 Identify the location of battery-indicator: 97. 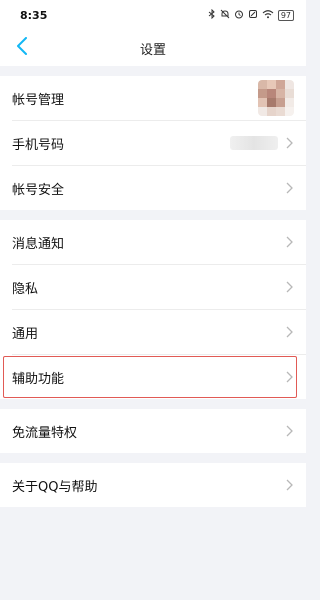
(285, 15).